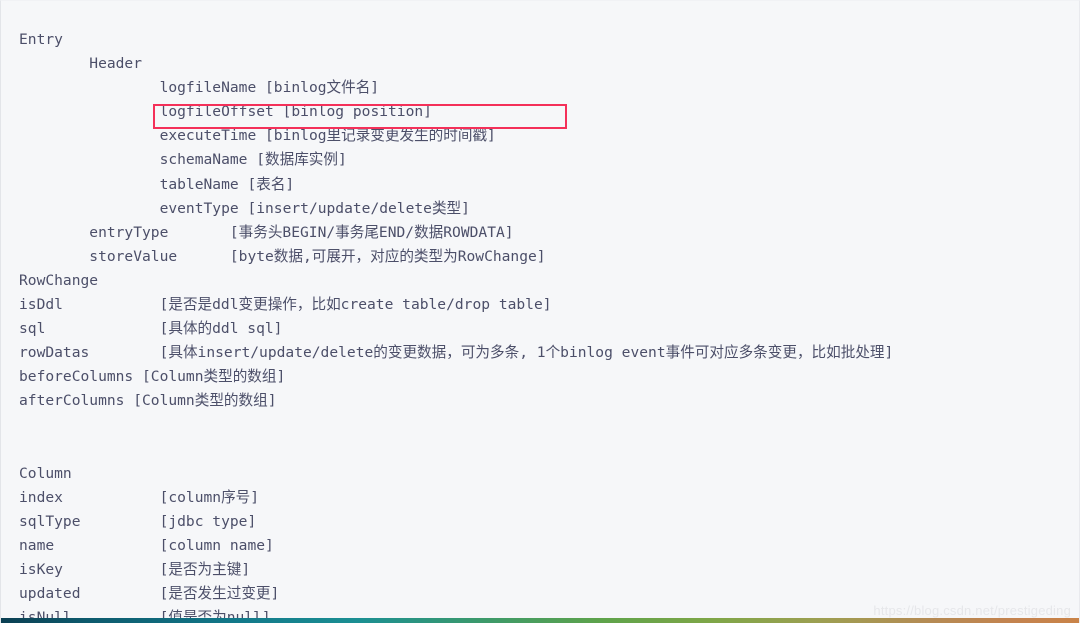  What do you see at coordinates (183, 160) in the screenshot?
I see `code-line-schemaName: schemaName [数据库实例]` at bounding box center [183, 160].